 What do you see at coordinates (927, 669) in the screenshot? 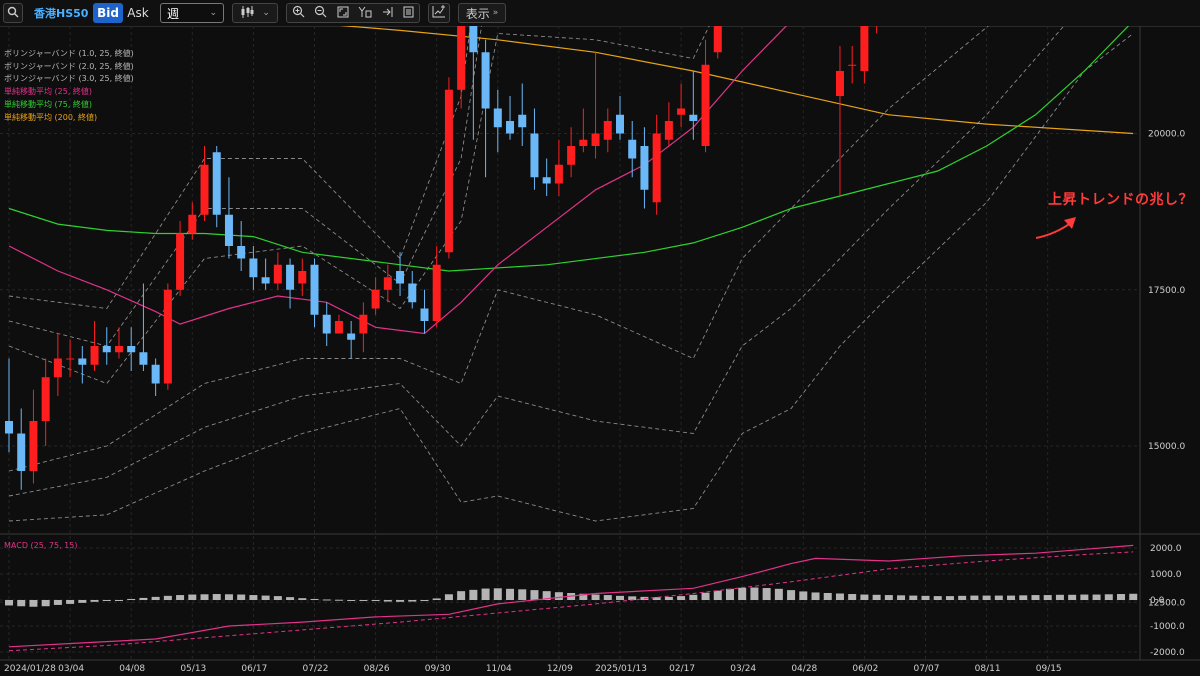
I see `time-tick-label: 07/07` at bounding box center [927, 669].